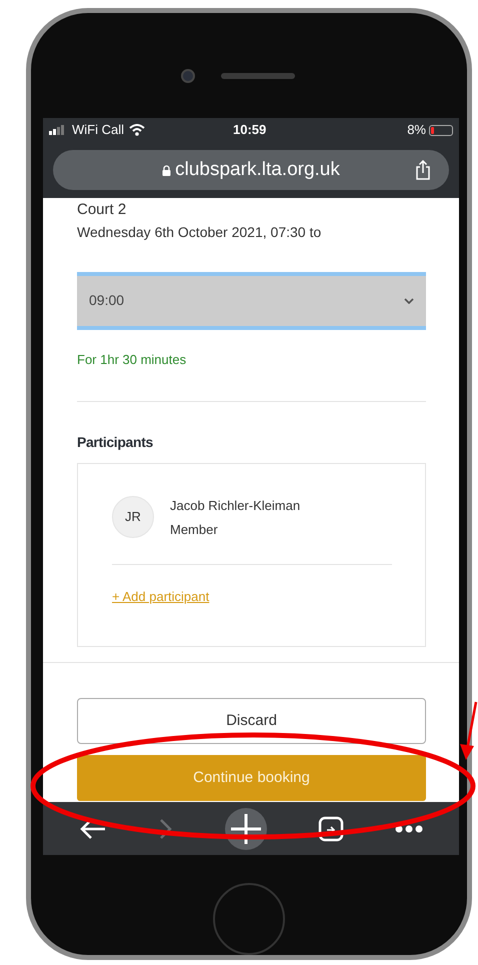  What do you see at coordinates (137, 130) in the screenshot?
I see `wifi-icon` at bounding box center [137, 130].